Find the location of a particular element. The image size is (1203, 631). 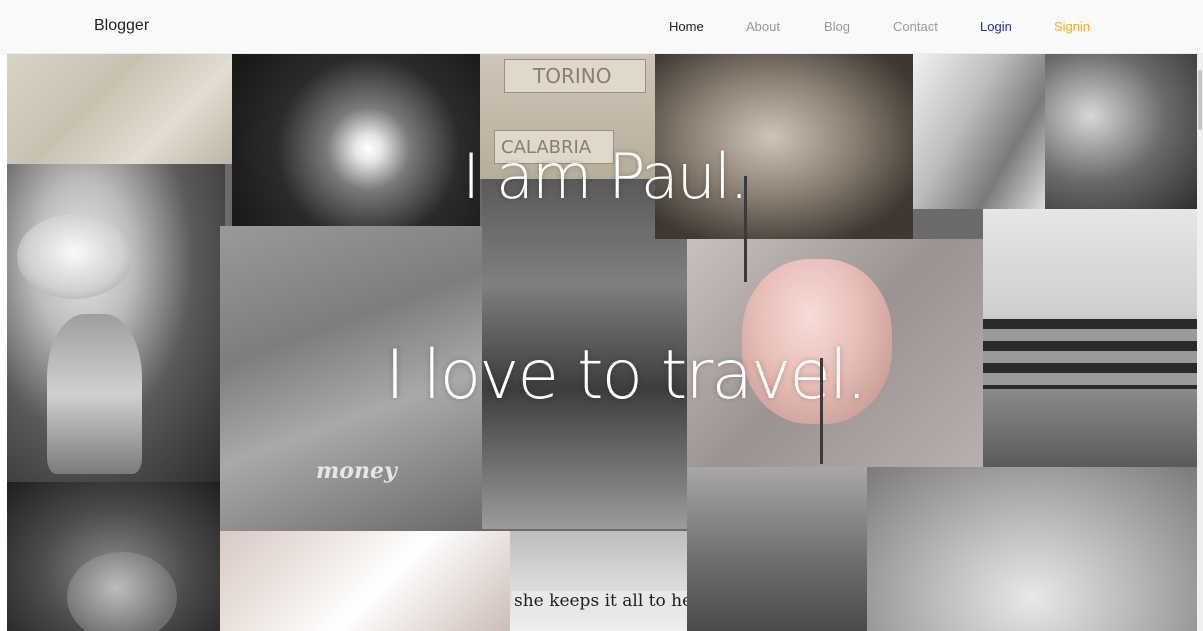

collage-money-text: money is located at coordinates (356, 471).